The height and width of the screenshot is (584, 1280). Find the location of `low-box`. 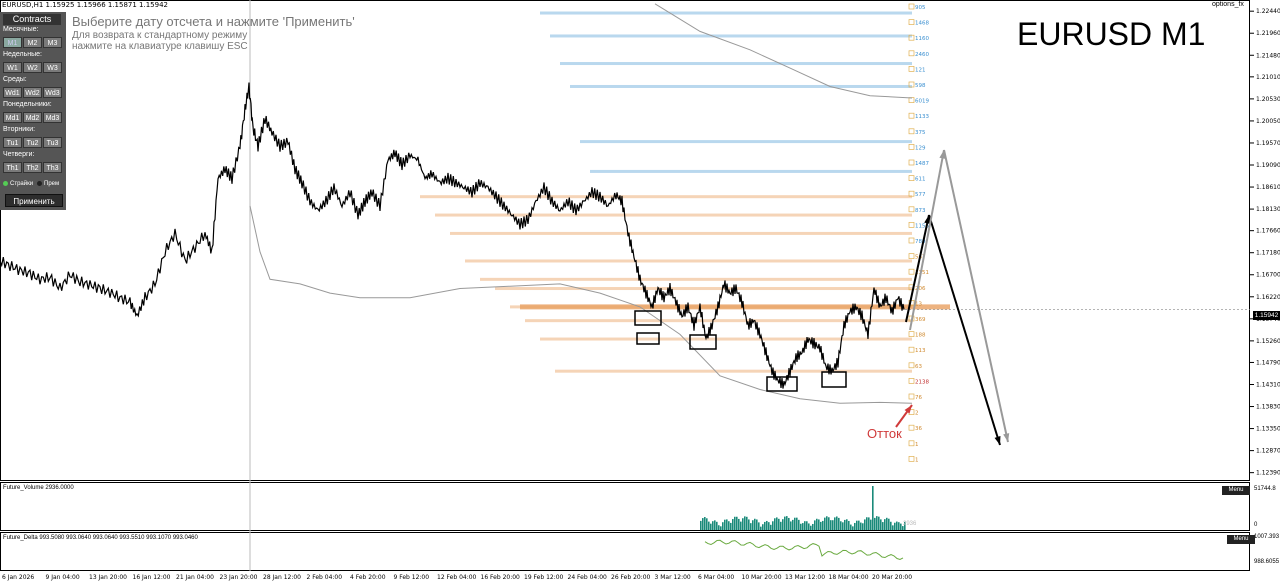

low-box is located at coordinates (703, 342).